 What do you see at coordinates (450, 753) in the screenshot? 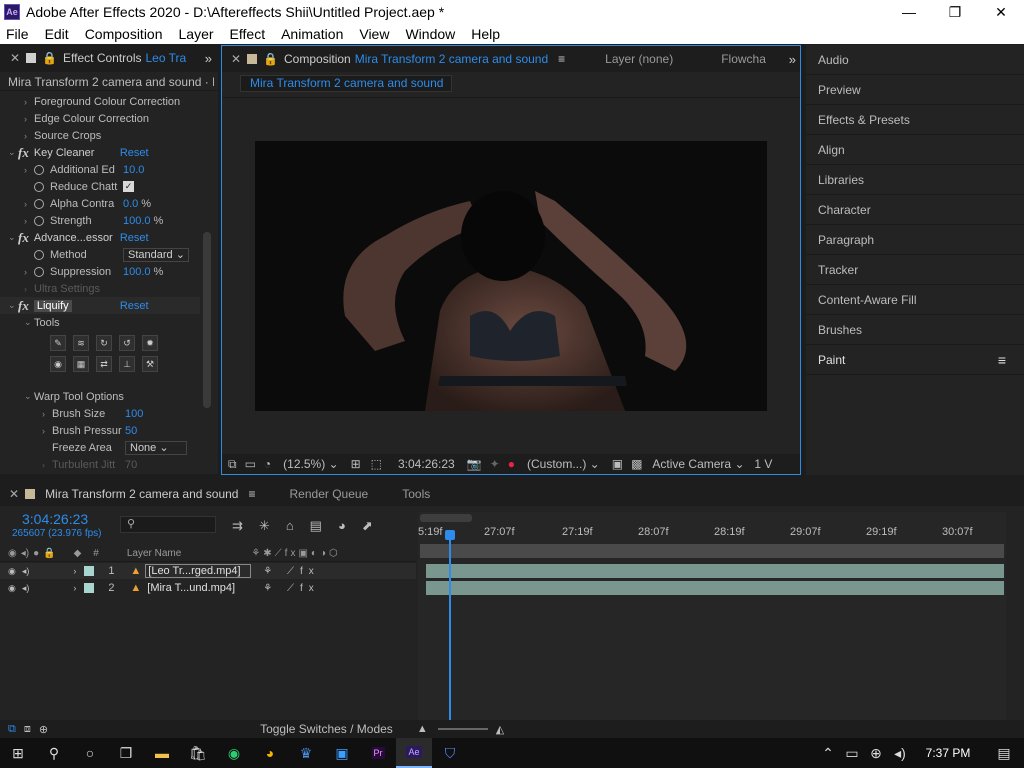
I see `app-shield-icon: ⛉` at bounding box center [450, 753].